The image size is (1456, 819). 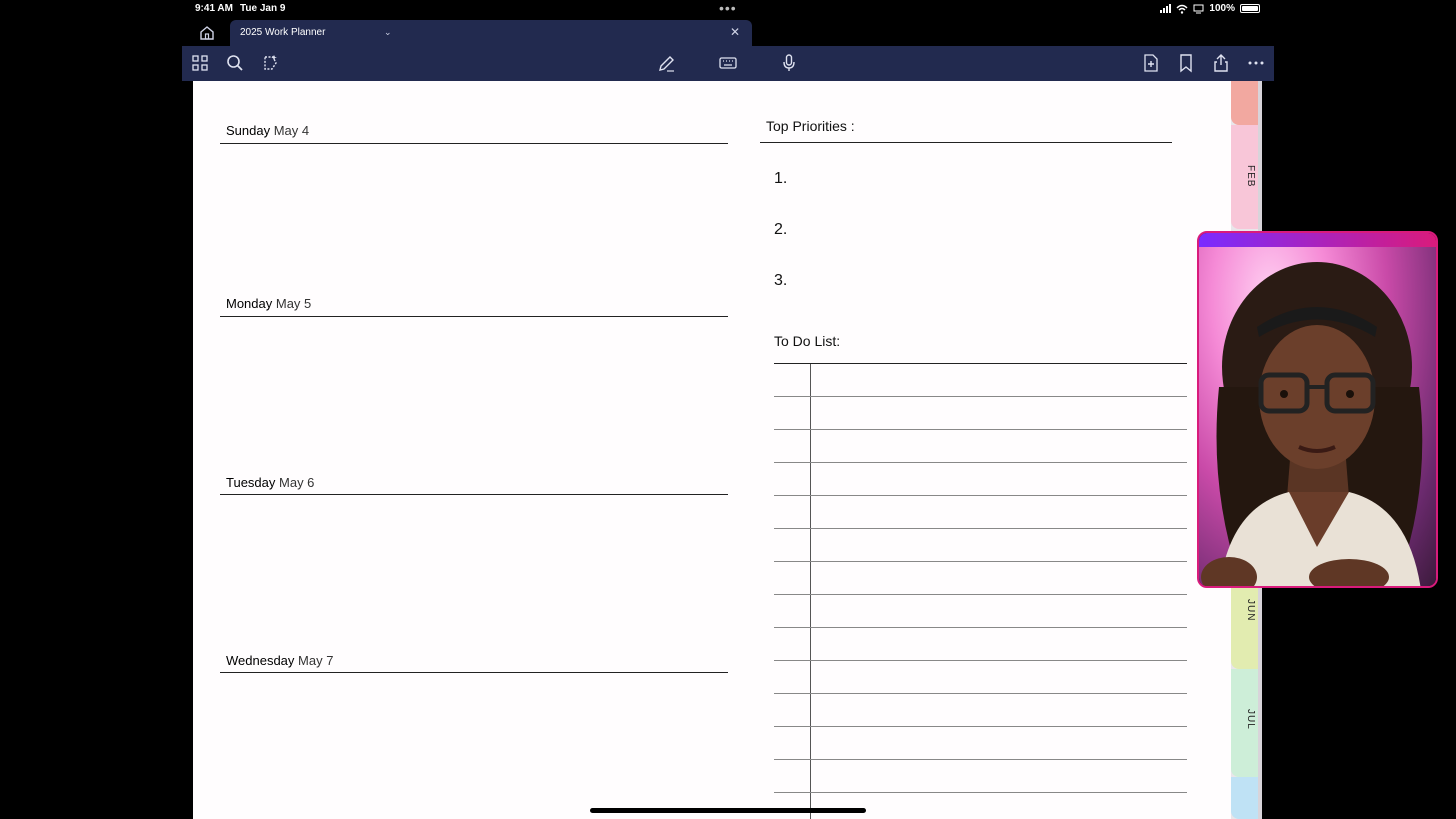 What do you see at coordinates (207, 33) in the screenshot?
I see `home-icon` at bounding box center [207, 33].